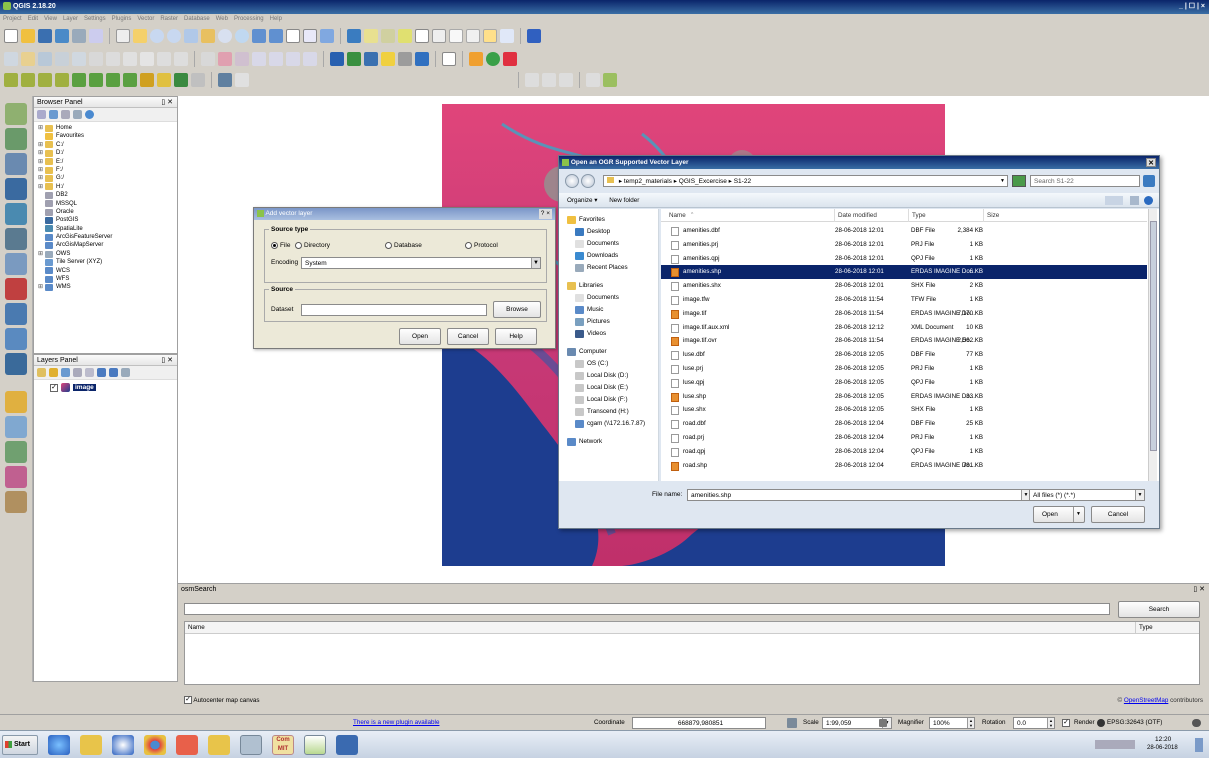 The width and height of the screenshot is (1209, 758). What do you see at coordinates (16, 214) in the screenshot?
I see `add-spatialite-icon` at bounding box center [16, 214].